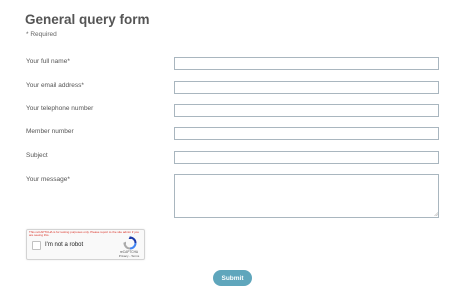  I want to click on recaptcha-checkbox, so click(36, 245).